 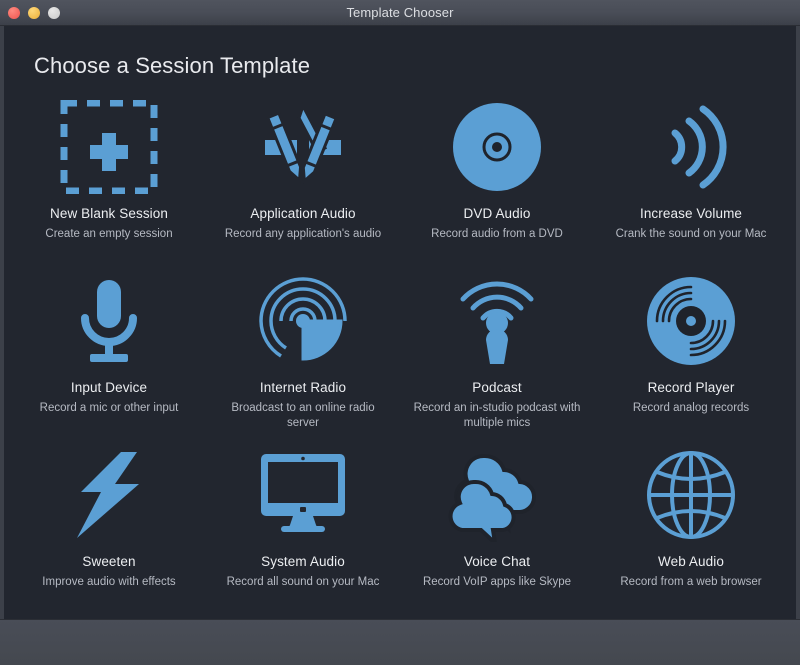 What do you see at coordinates (497, 495) in the screenshot?
I see `voice-chat-icon` at bounding box center [497, 495].